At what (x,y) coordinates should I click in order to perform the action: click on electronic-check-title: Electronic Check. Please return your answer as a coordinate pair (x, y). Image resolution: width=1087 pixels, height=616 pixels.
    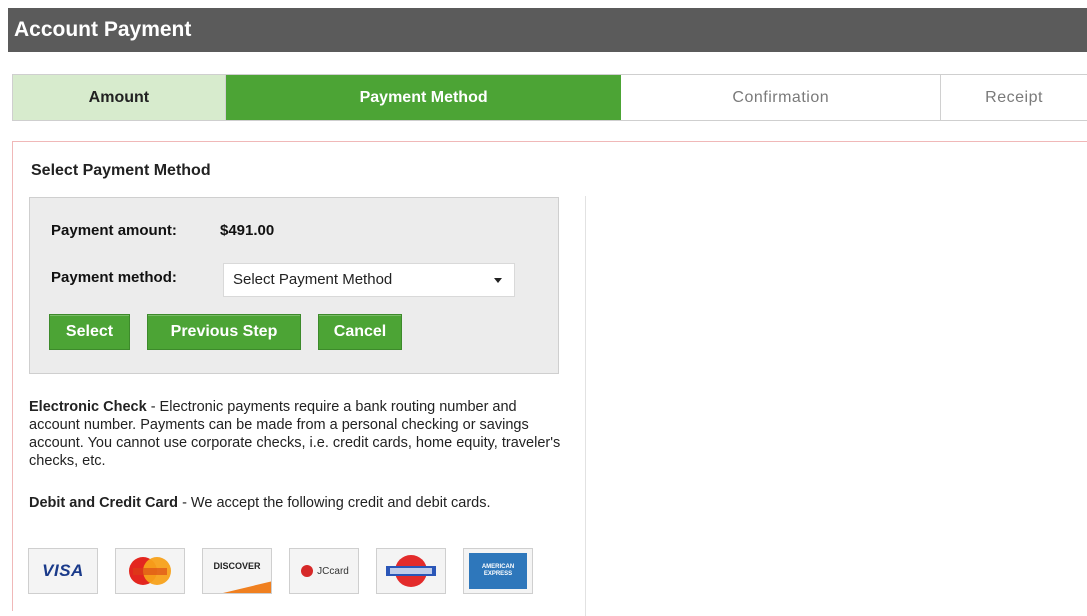
    Looking at the image, I should click on (88, 407).